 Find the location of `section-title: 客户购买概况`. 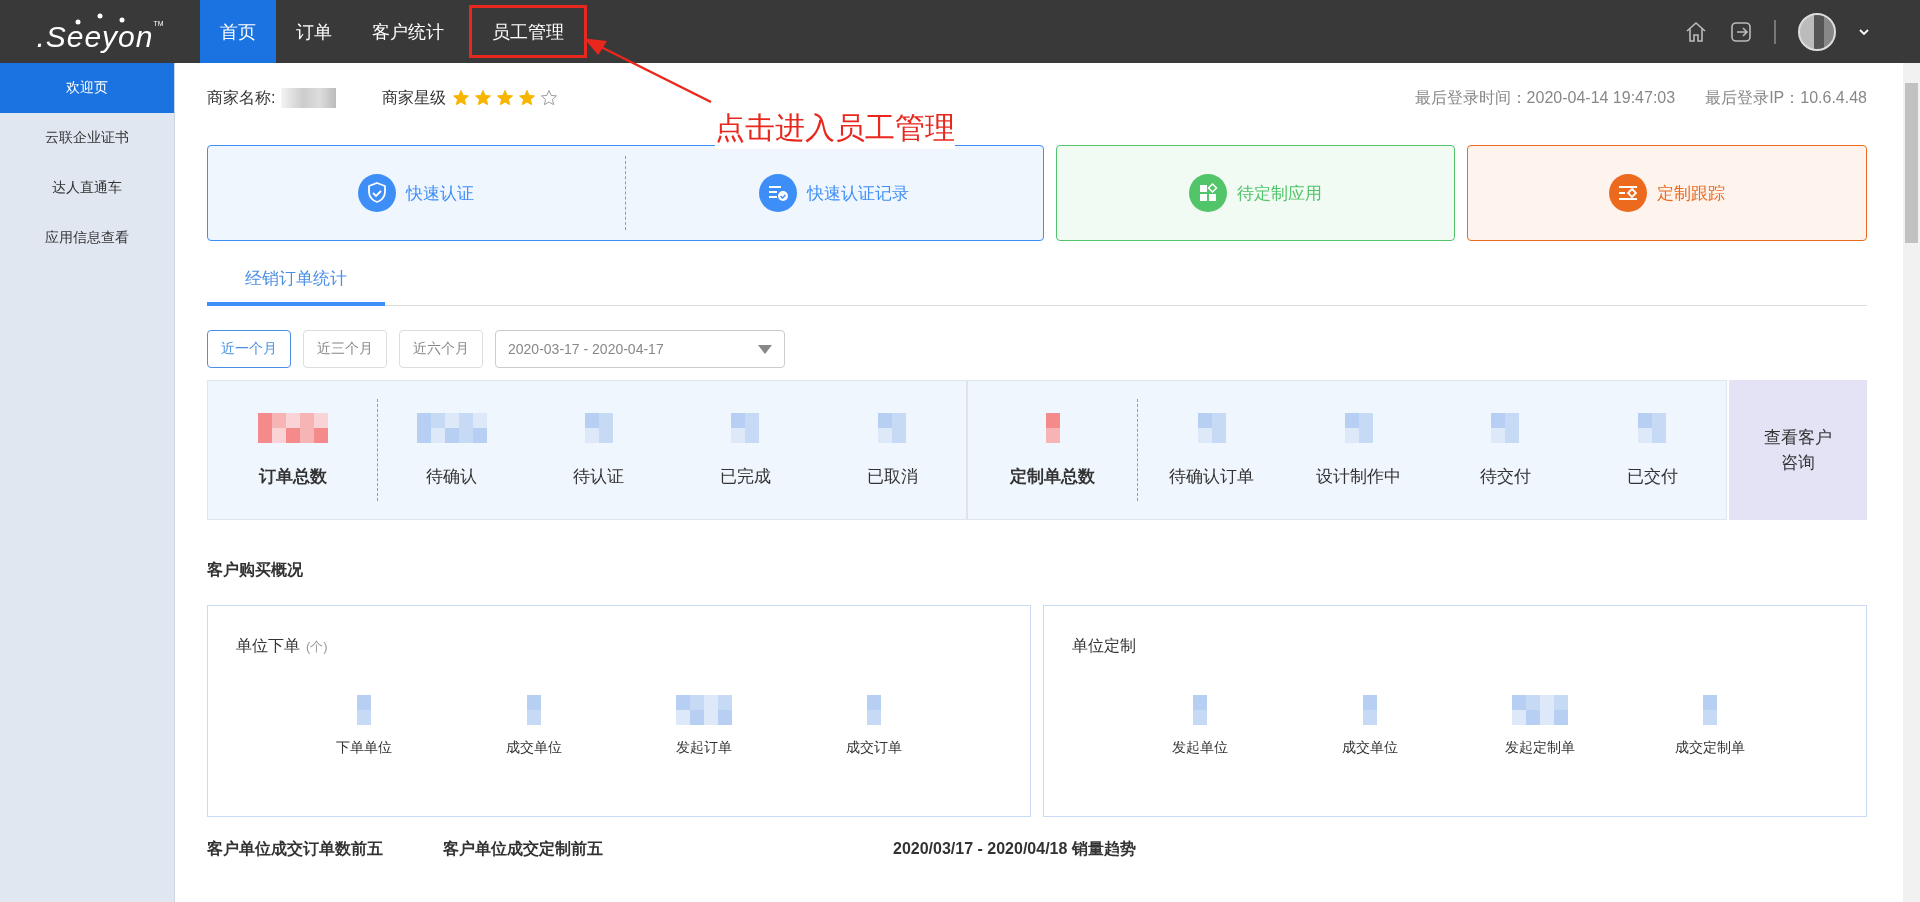

section-title: 客户购买概况 is located at coordinates (255, 570).